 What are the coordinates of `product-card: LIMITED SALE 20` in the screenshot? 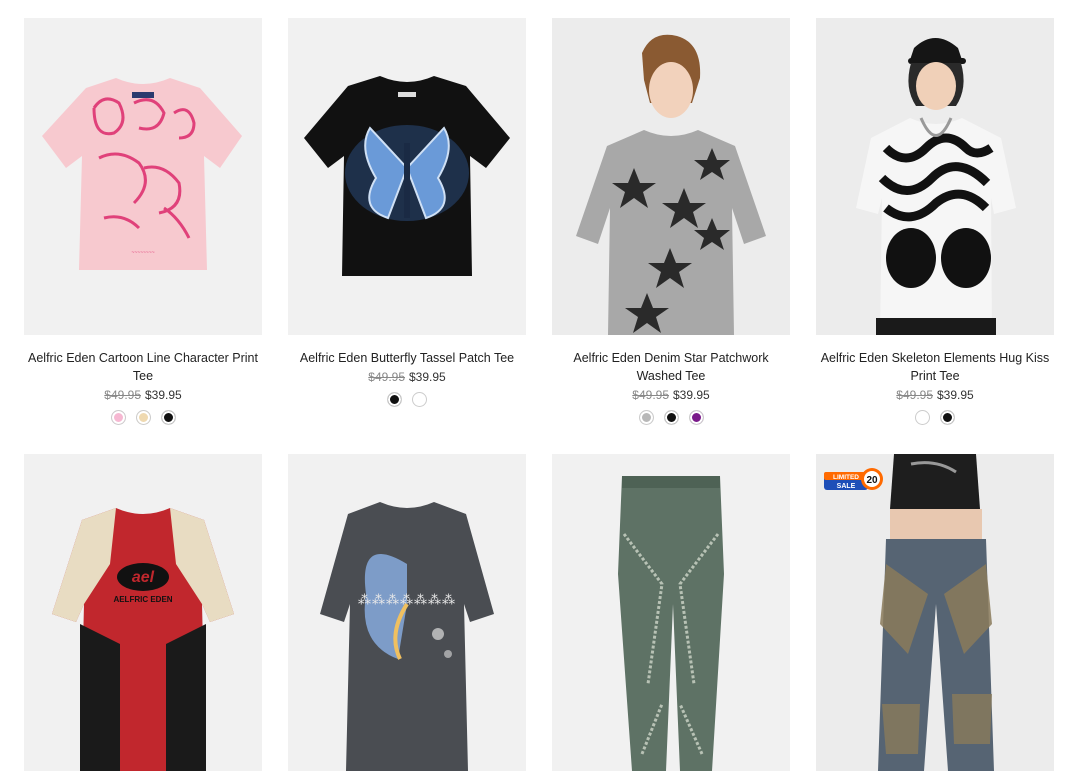 It's located at (935, 612).